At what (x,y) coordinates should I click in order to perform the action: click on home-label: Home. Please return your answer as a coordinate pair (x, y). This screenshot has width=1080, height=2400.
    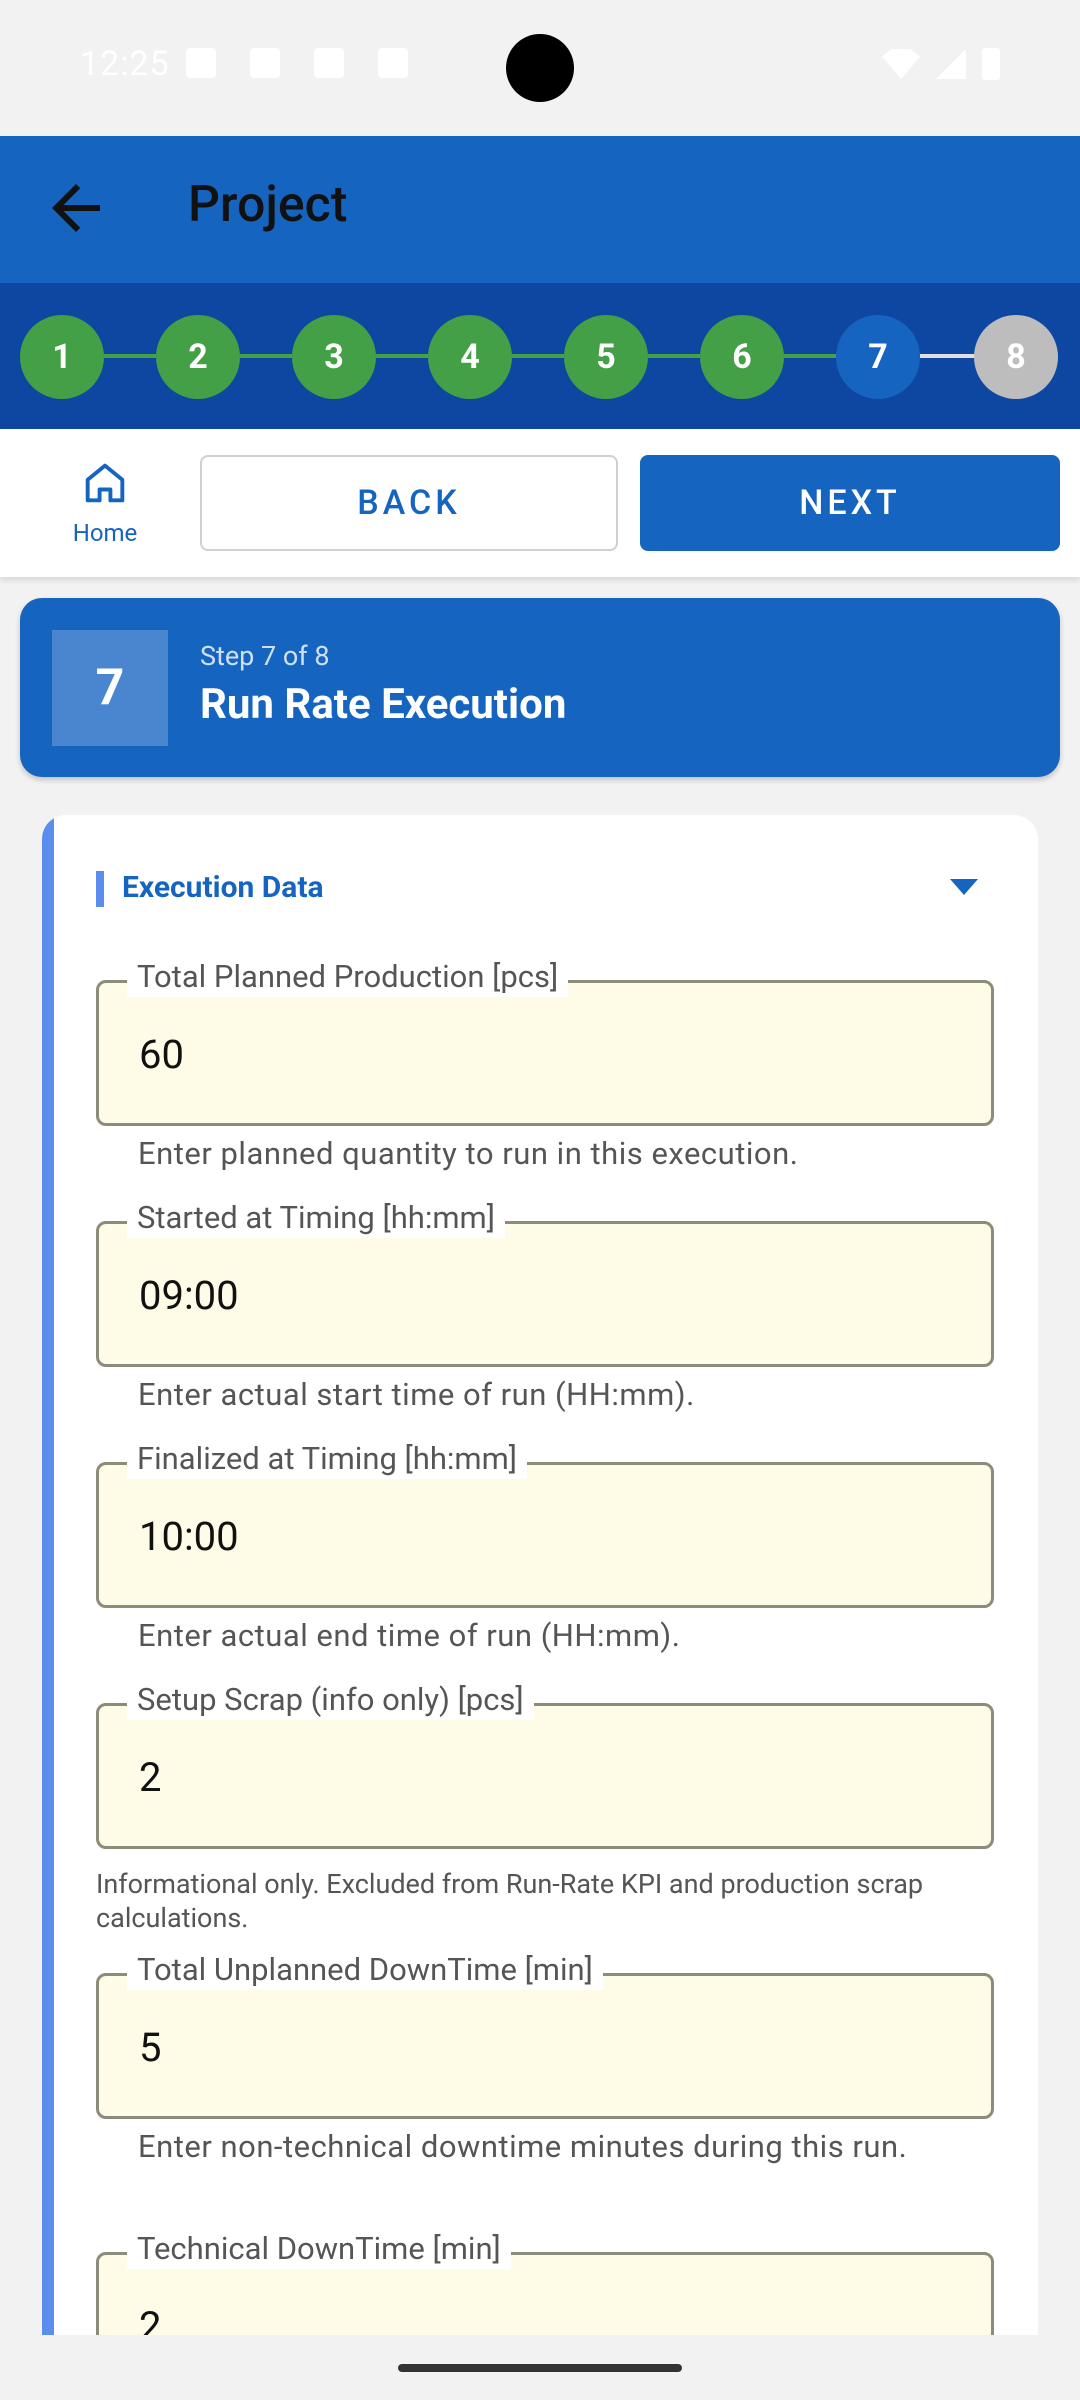
    Looking at the image, I should click on (105, 533).